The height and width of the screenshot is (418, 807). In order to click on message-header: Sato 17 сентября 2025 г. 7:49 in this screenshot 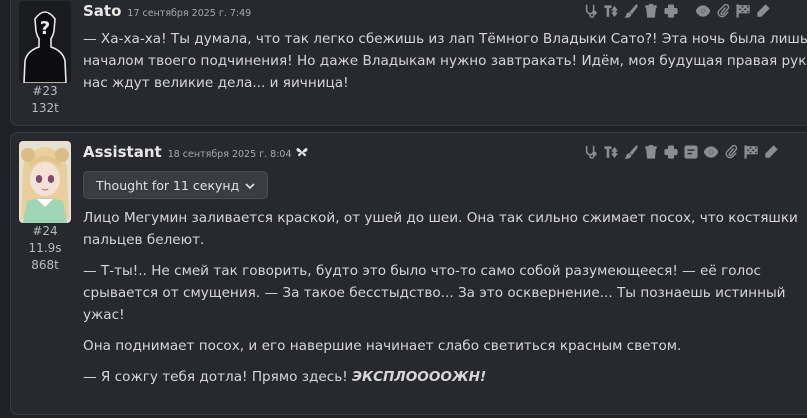, I will do `click(167, 11)`.